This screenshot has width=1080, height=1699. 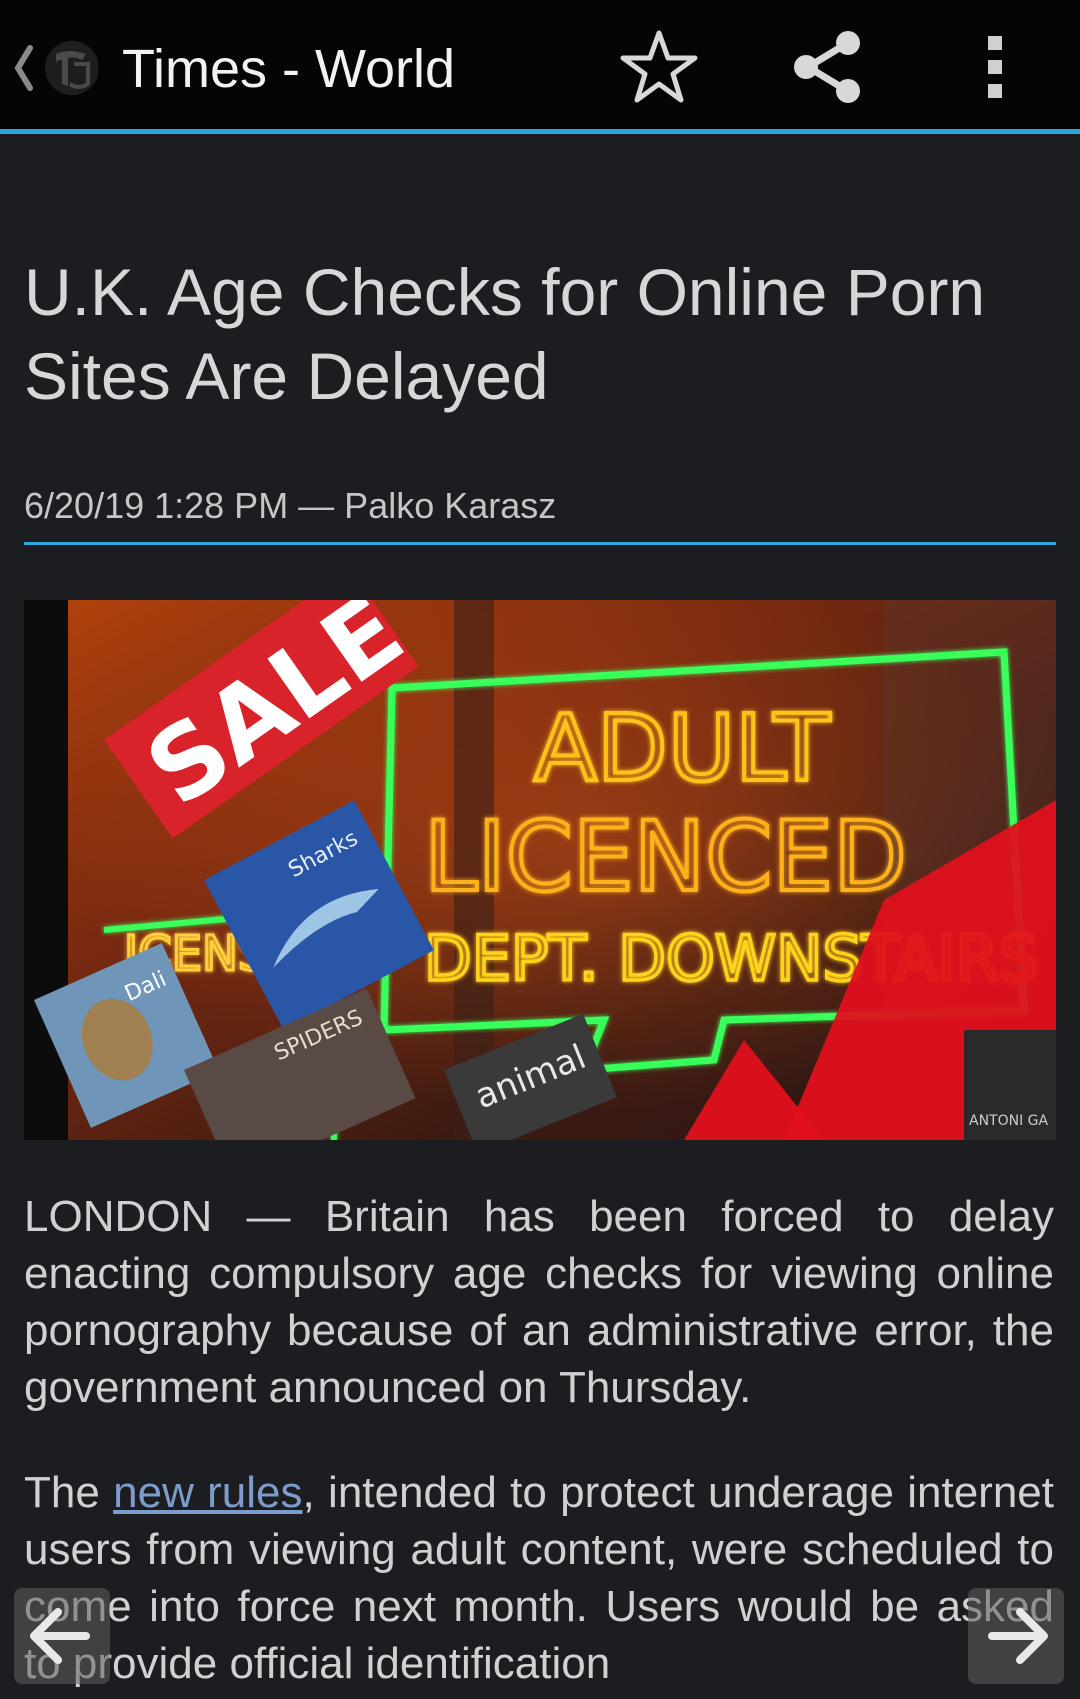 I want to click on overflow-menu-icon, so click(x=995, y=67).